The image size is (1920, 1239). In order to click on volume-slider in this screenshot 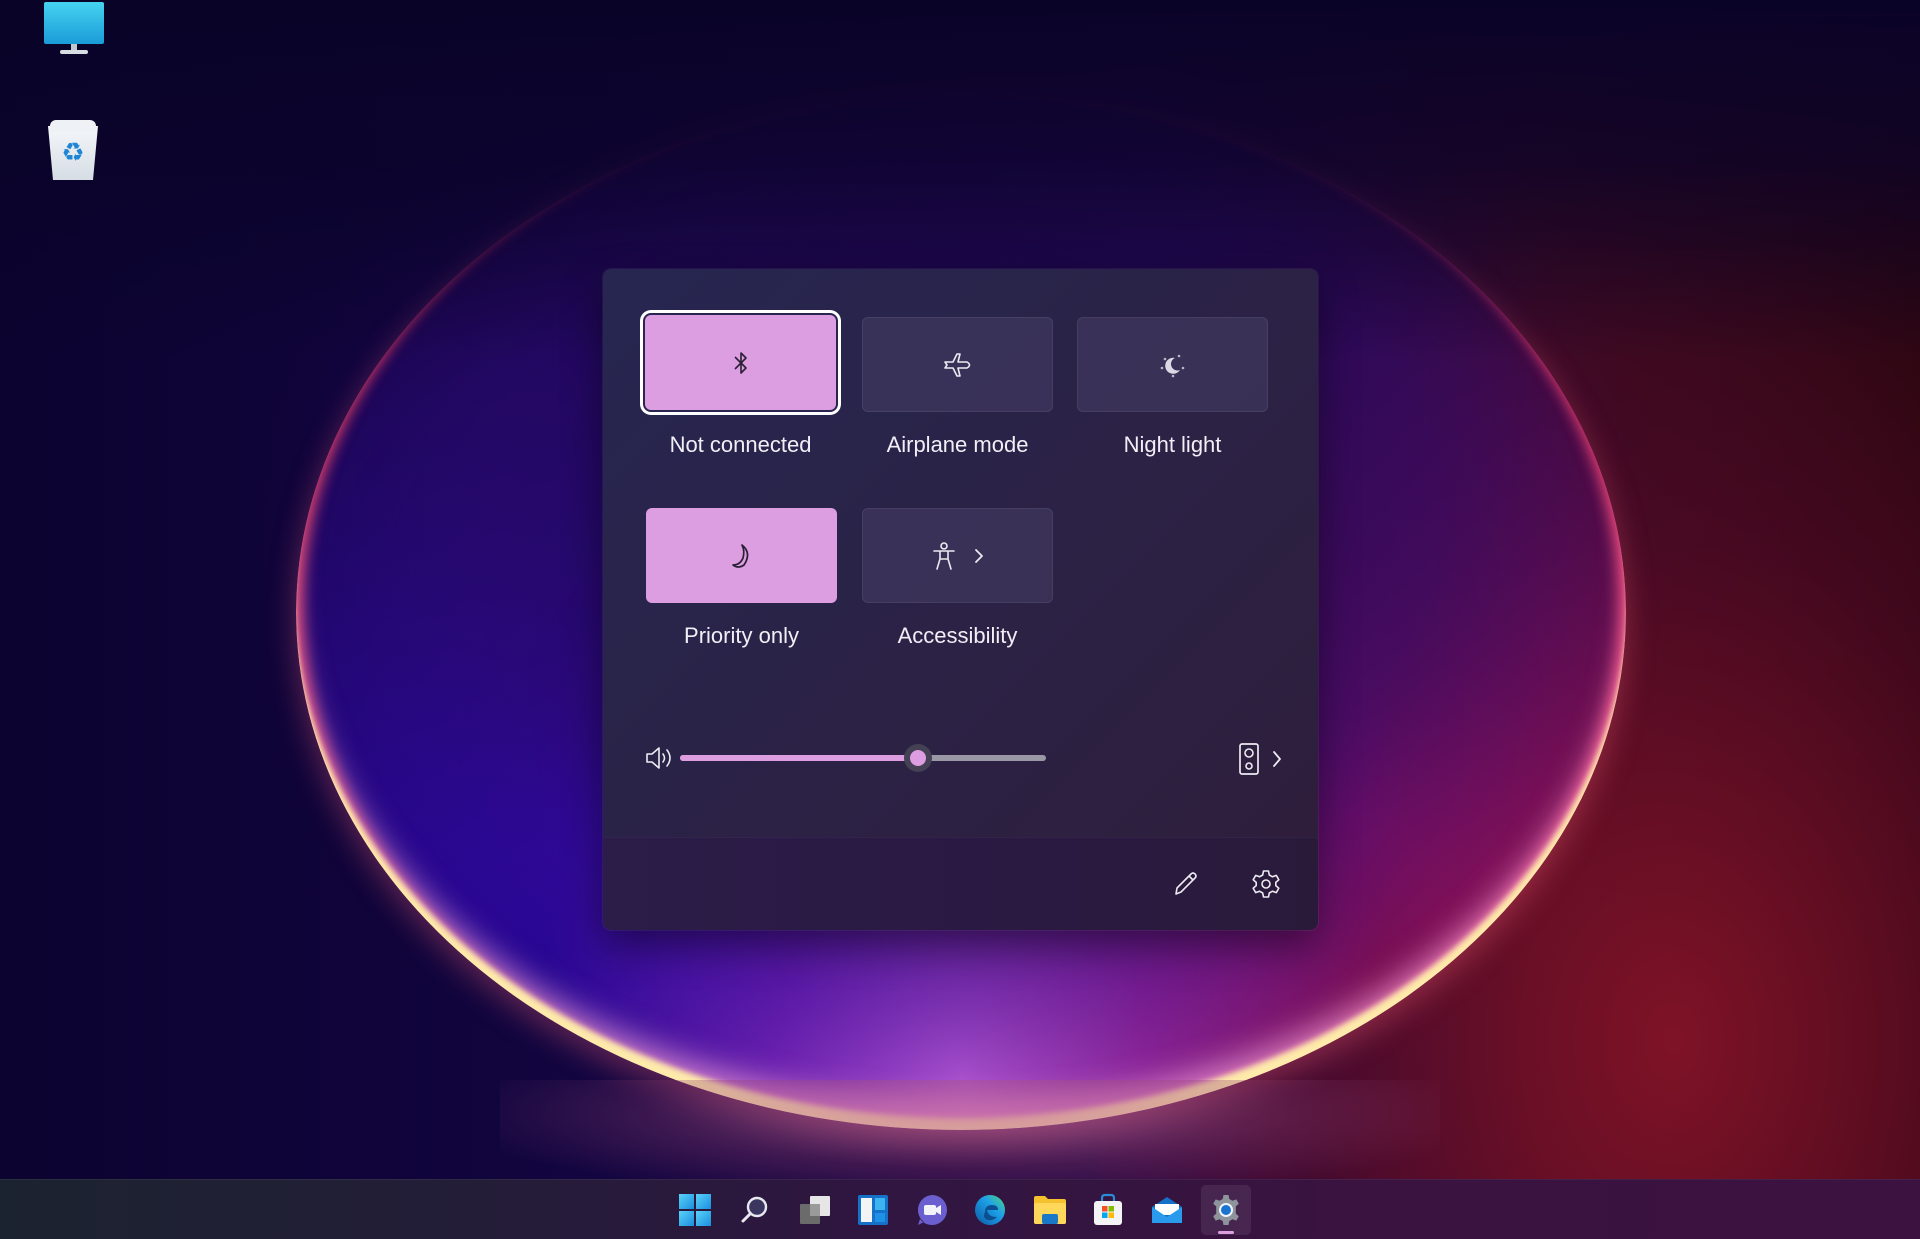, I will do `click(863, 758)`.